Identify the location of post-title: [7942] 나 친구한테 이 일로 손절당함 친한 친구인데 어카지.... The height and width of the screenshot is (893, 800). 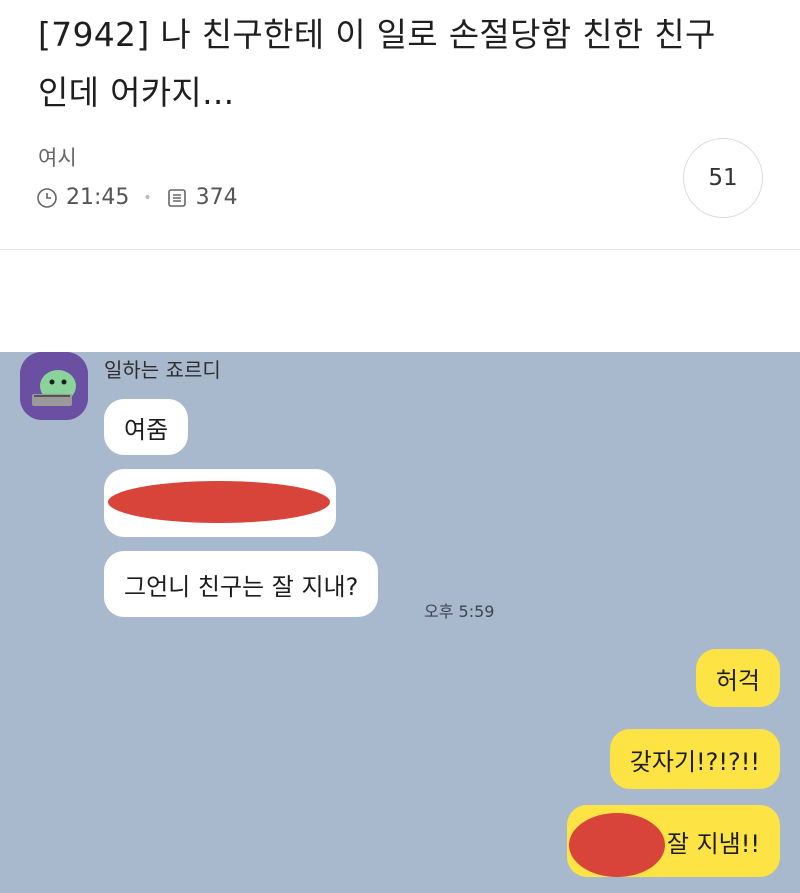
(388, 64).